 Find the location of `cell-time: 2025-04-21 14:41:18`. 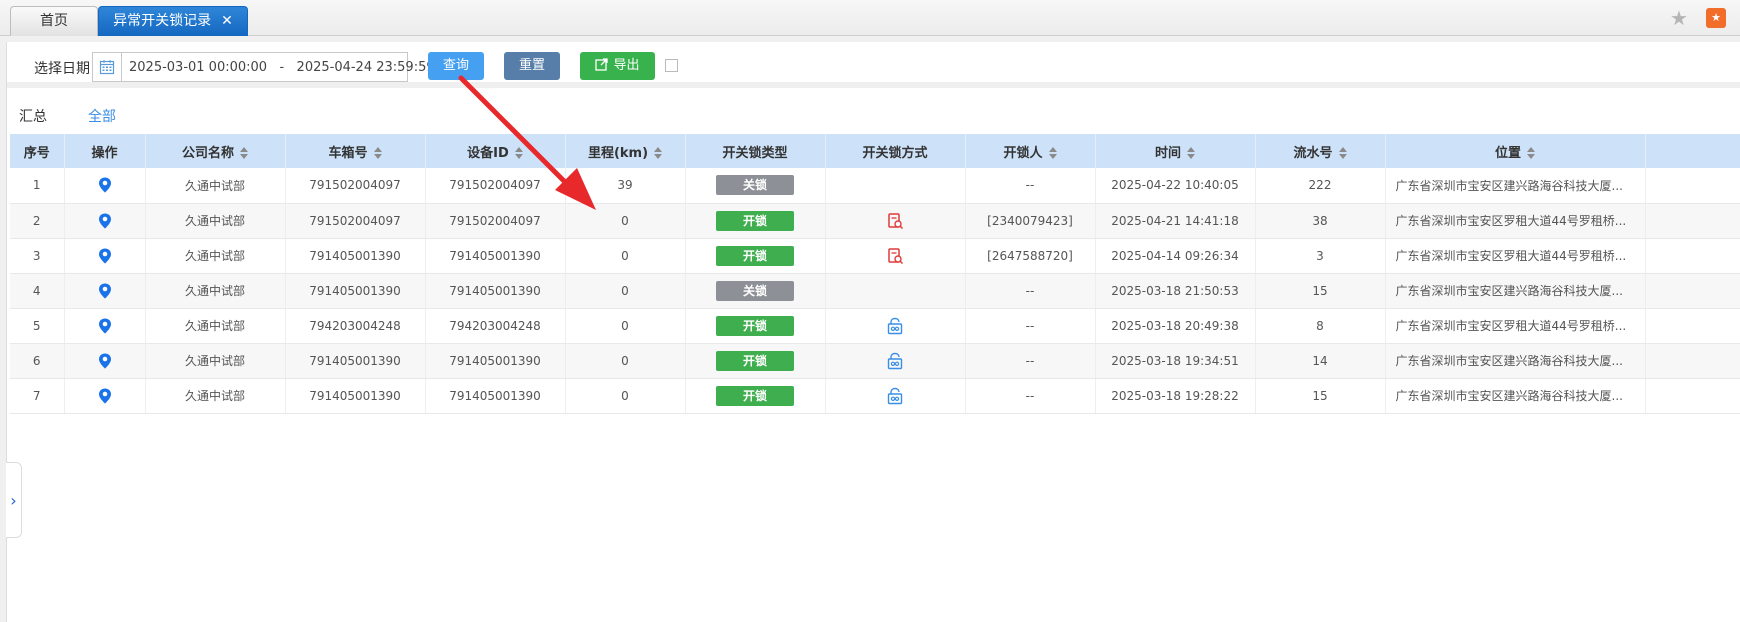

cell-time: 2025-04-21 14:41:18 is located at coordinates (1175, 221).